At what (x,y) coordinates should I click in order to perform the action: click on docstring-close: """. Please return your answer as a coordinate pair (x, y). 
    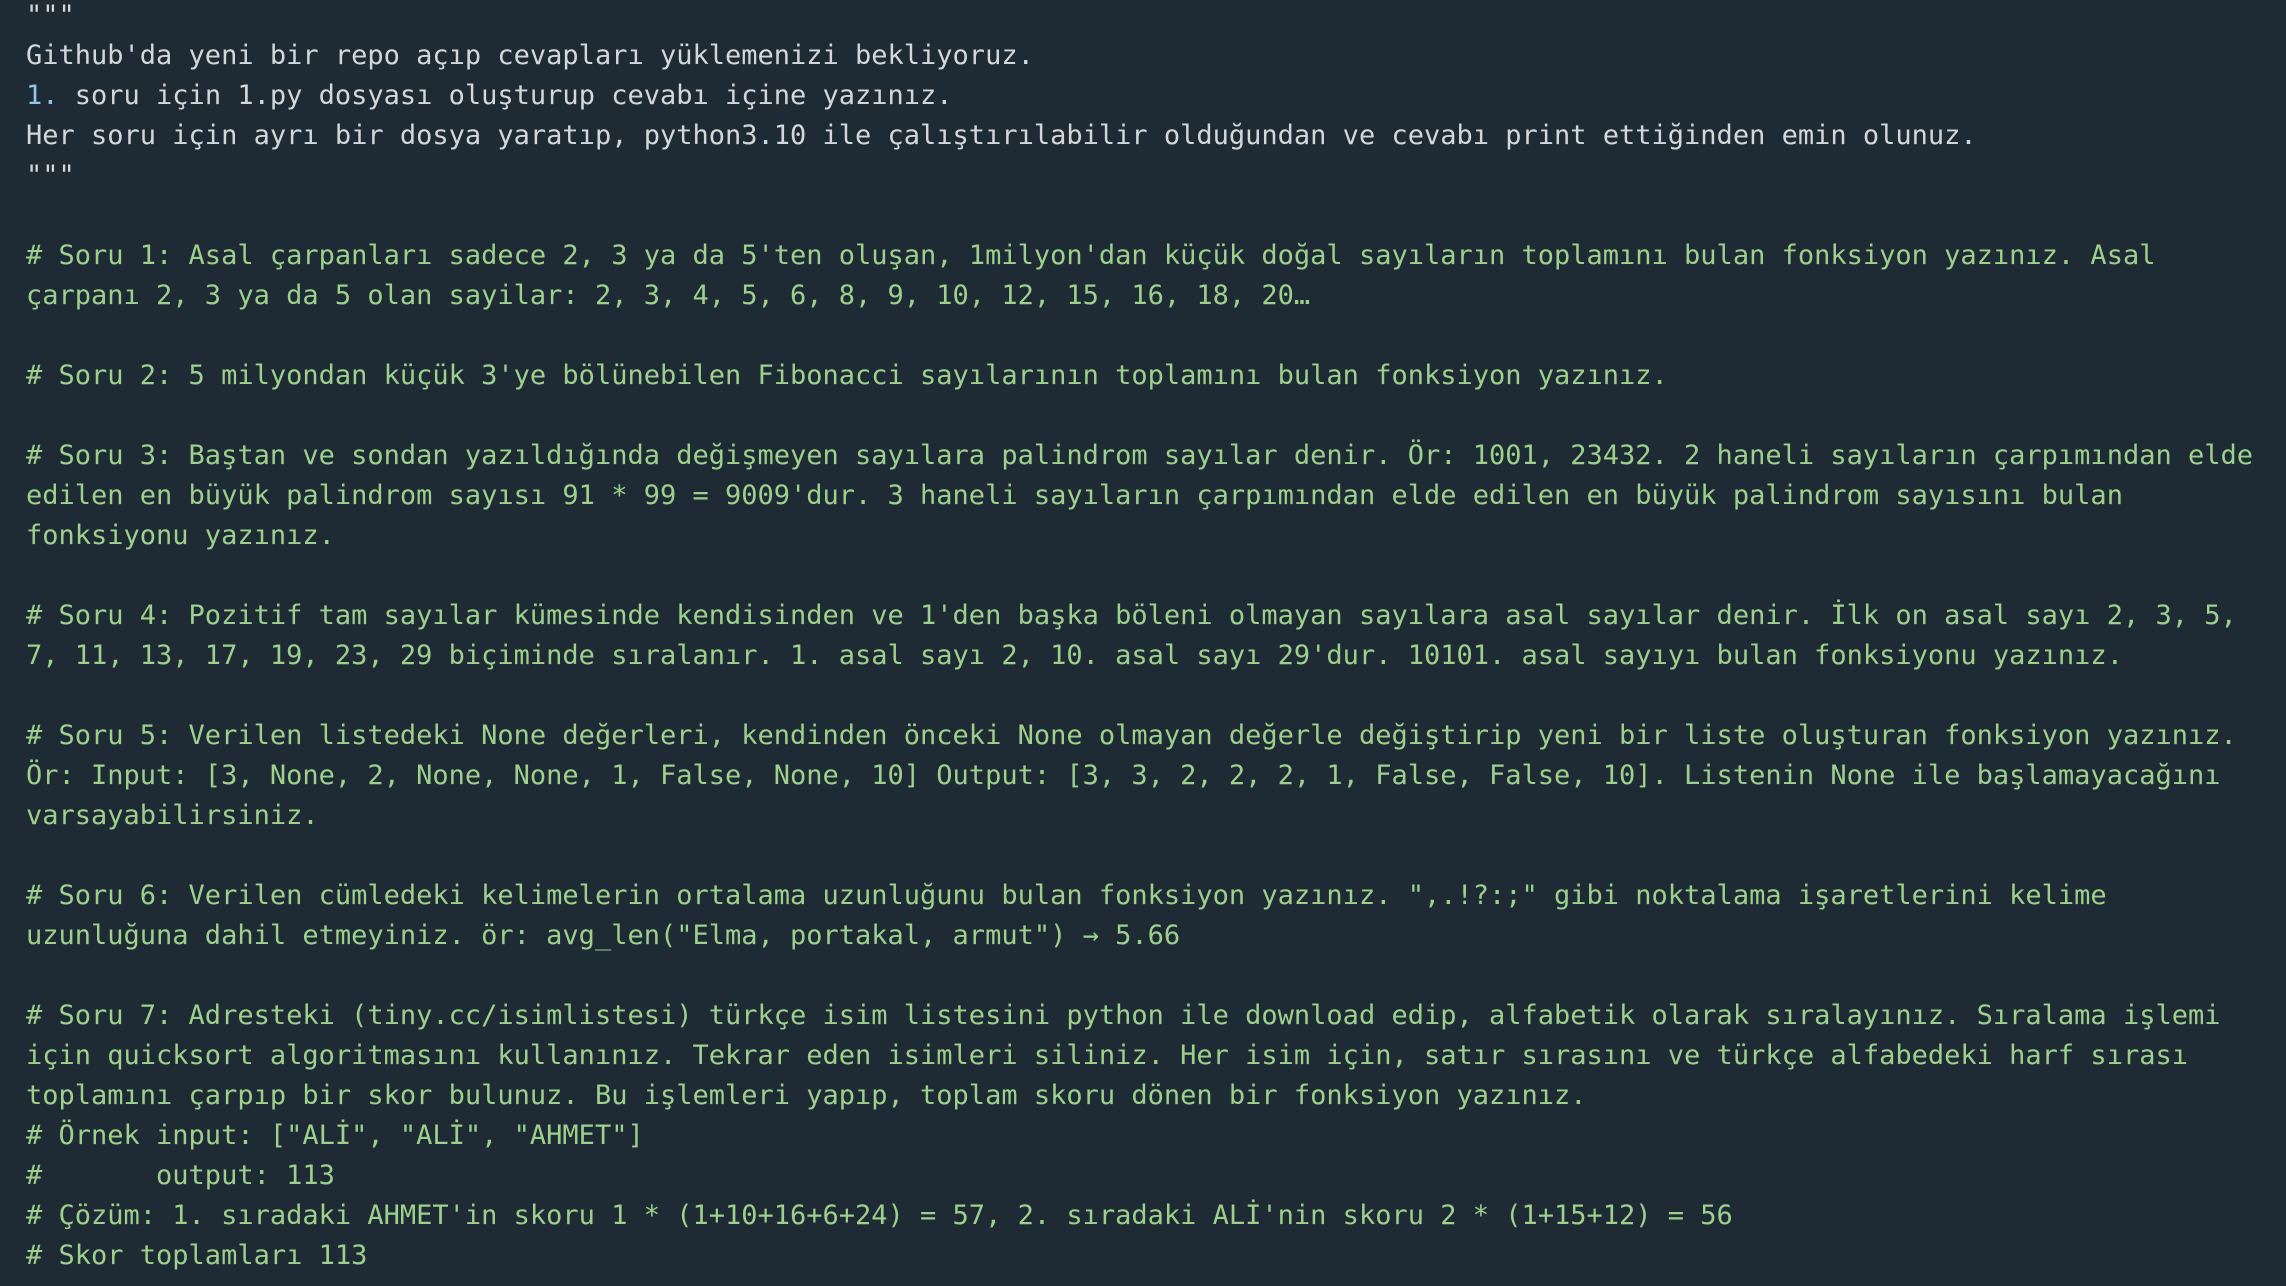
    Looking at the image, I should click on (50, 175).